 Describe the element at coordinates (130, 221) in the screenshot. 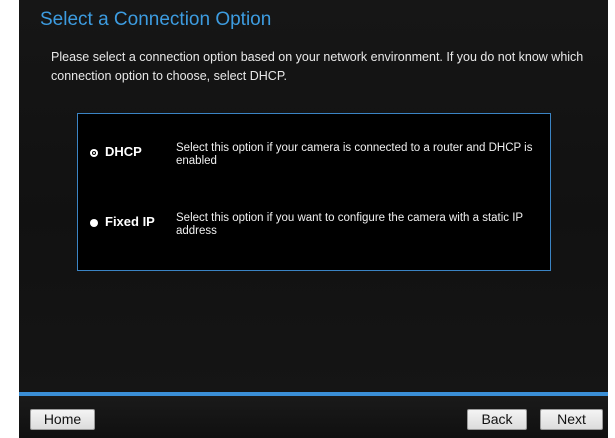

I see `fixed-ip-label: Fixed IP` at that location.